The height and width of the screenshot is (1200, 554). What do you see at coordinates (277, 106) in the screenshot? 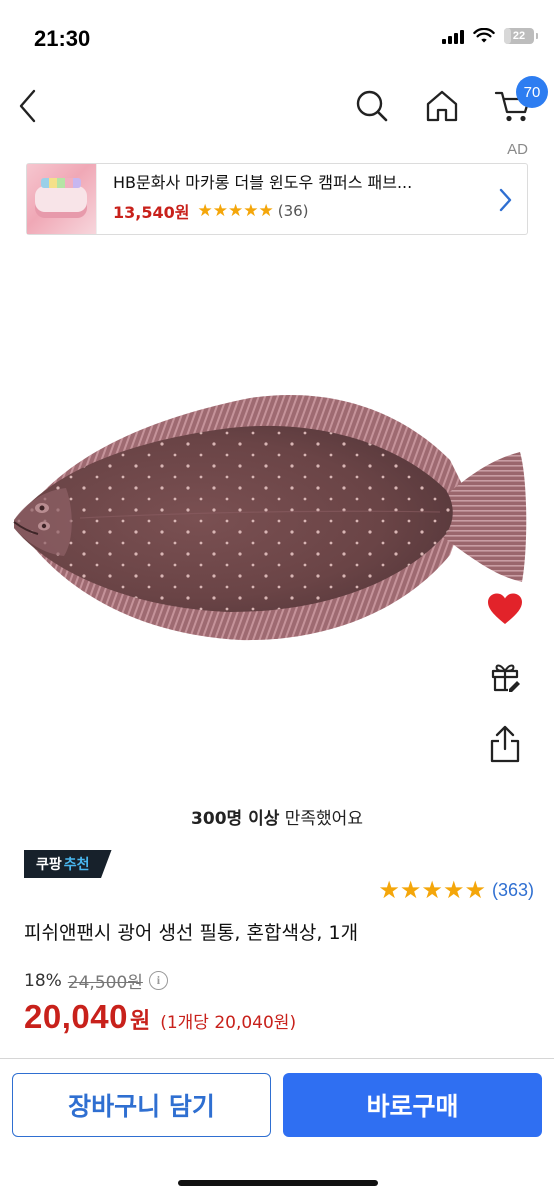
I see `nav-bar: 70` at bounding box center [277, 106].